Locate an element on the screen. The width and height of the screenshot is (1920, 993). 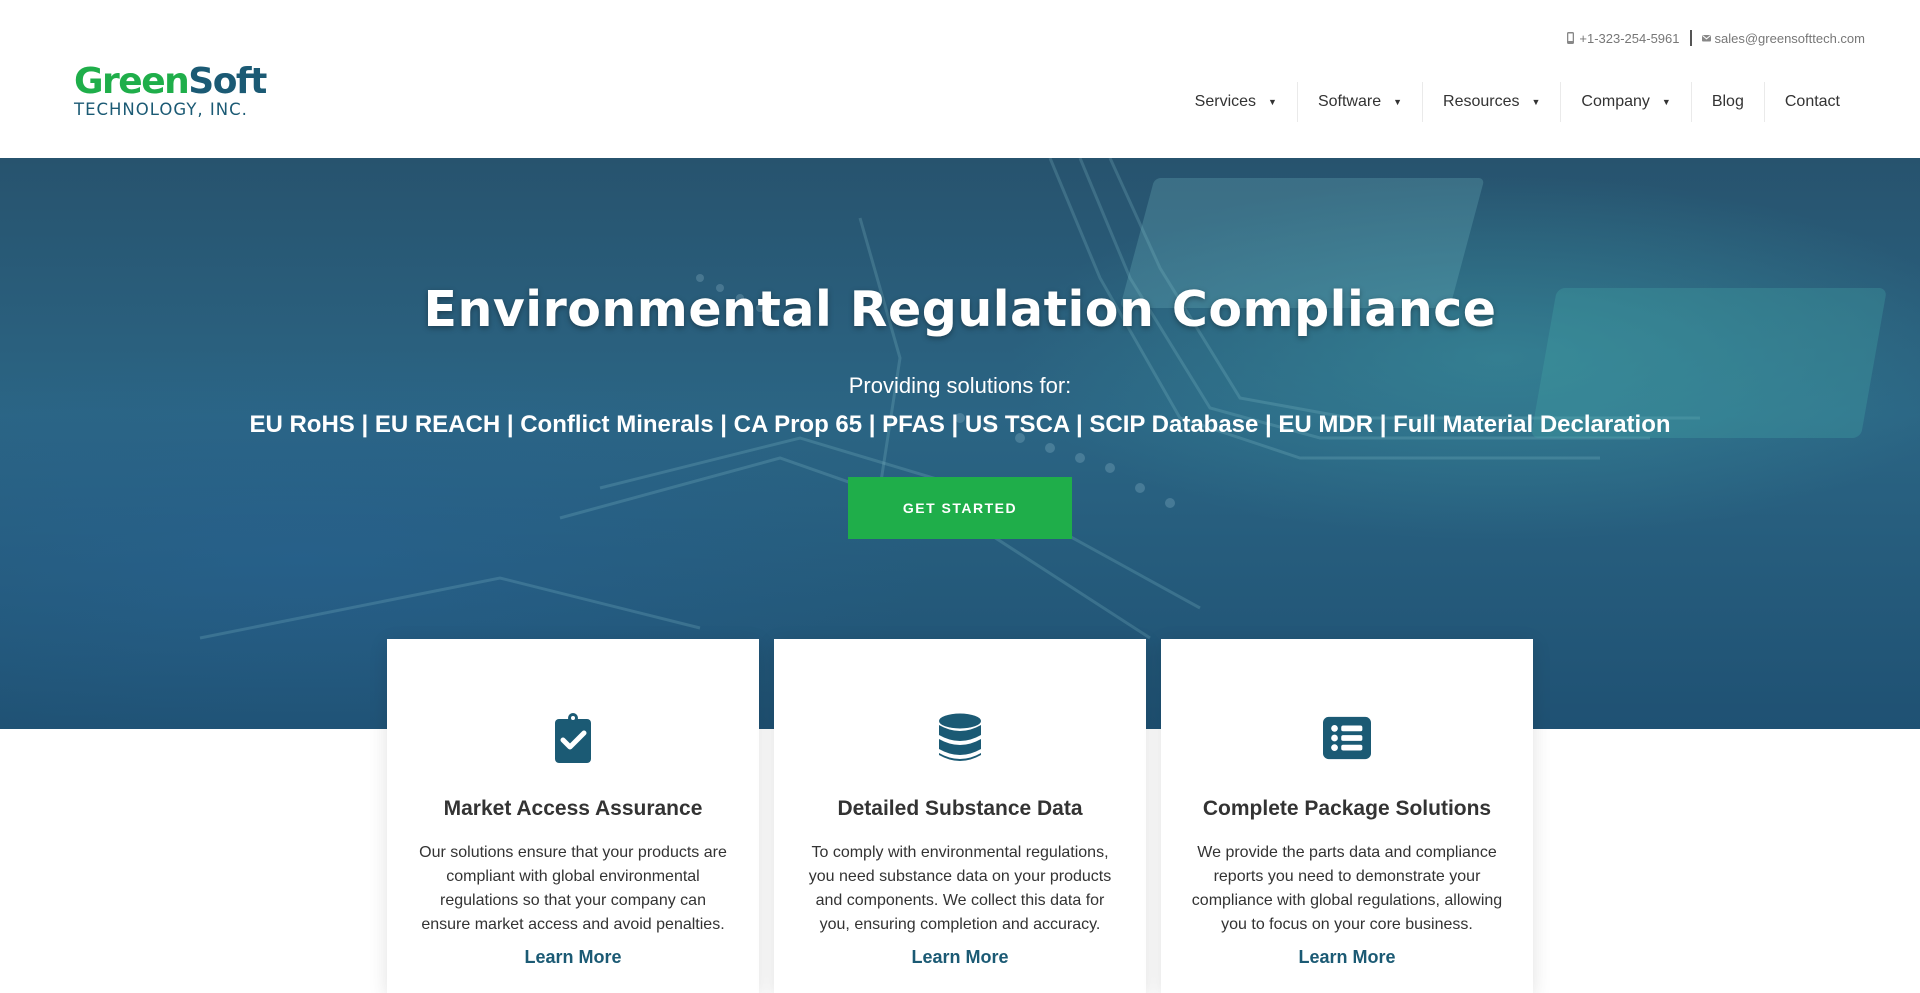
contact-topbar: +1-323-254-5961 sales@greensofttech.com is located at coordinates (1715, 38).